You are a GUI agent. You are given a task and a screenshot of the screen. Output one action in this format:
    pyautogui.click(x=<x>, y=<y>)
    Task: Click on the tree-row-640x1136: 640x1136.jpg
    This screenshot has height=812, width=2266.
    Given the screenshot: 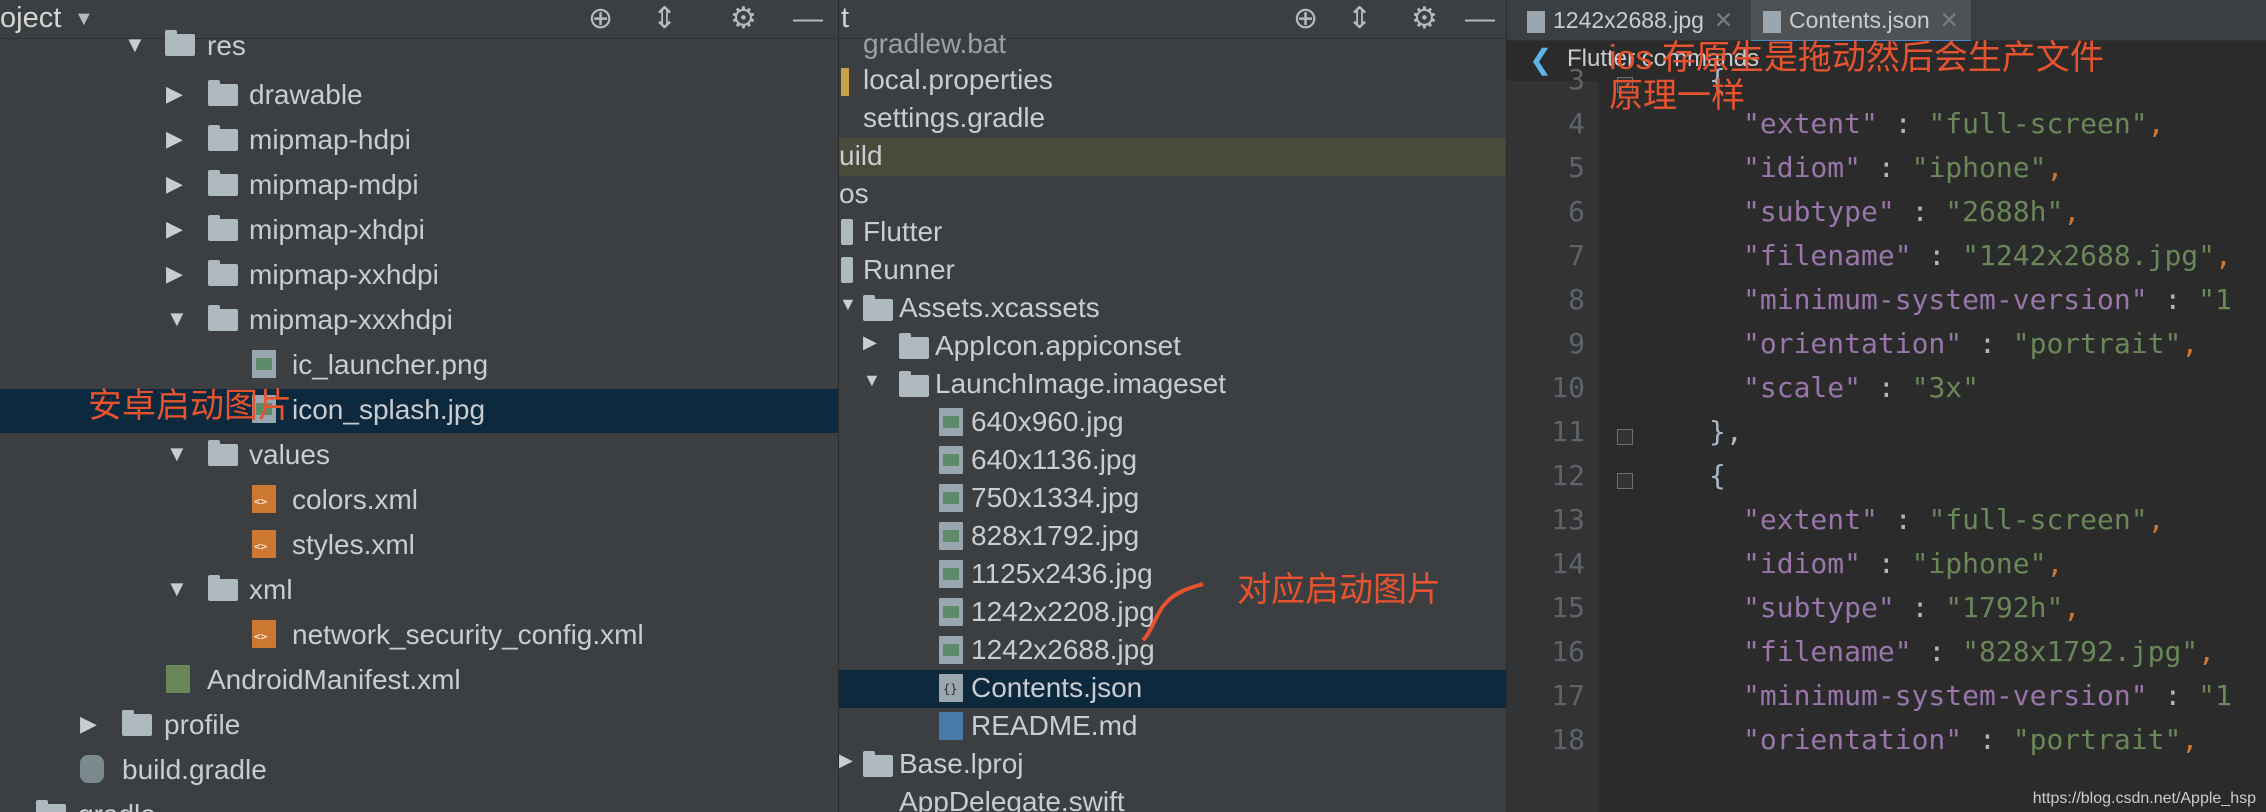 What is the action you would take?
    pyautogui.click(x=1173, y=461)
    